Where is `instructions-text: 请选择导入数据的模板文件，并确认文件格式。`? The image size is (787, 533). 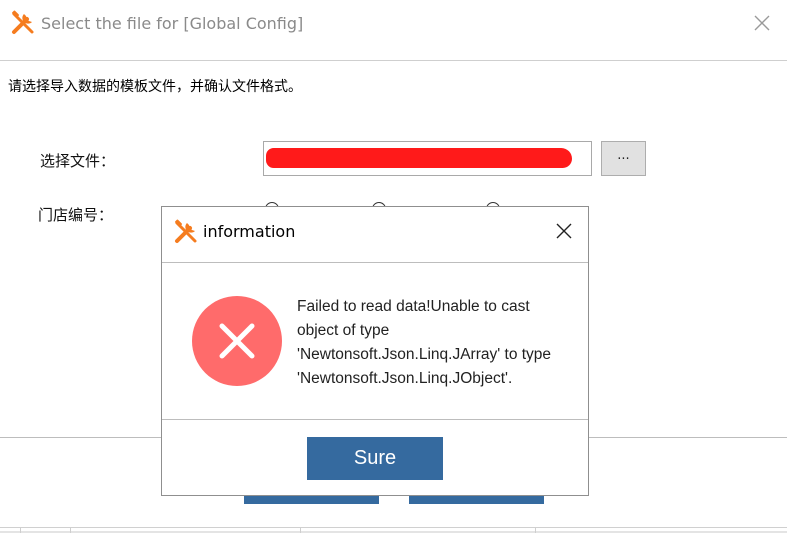 instructions-text: 请选择导入数据的模板文件，并确认文件格式。 is located at coordinates (155, 87).